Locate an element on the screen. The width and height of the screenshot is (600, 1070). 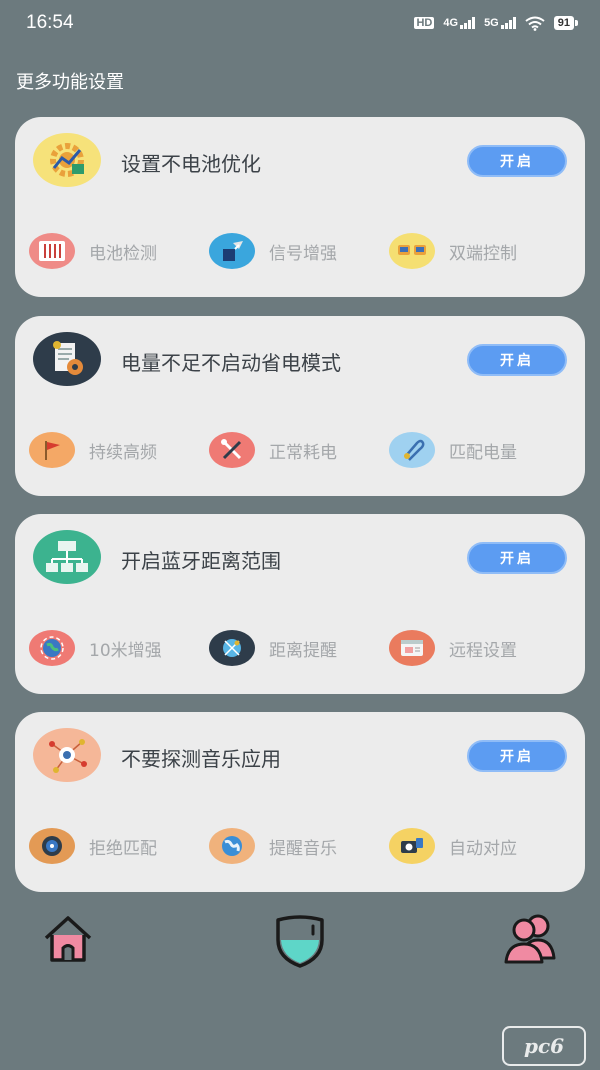
network-tree-icon is located at coordinates (67, 557).